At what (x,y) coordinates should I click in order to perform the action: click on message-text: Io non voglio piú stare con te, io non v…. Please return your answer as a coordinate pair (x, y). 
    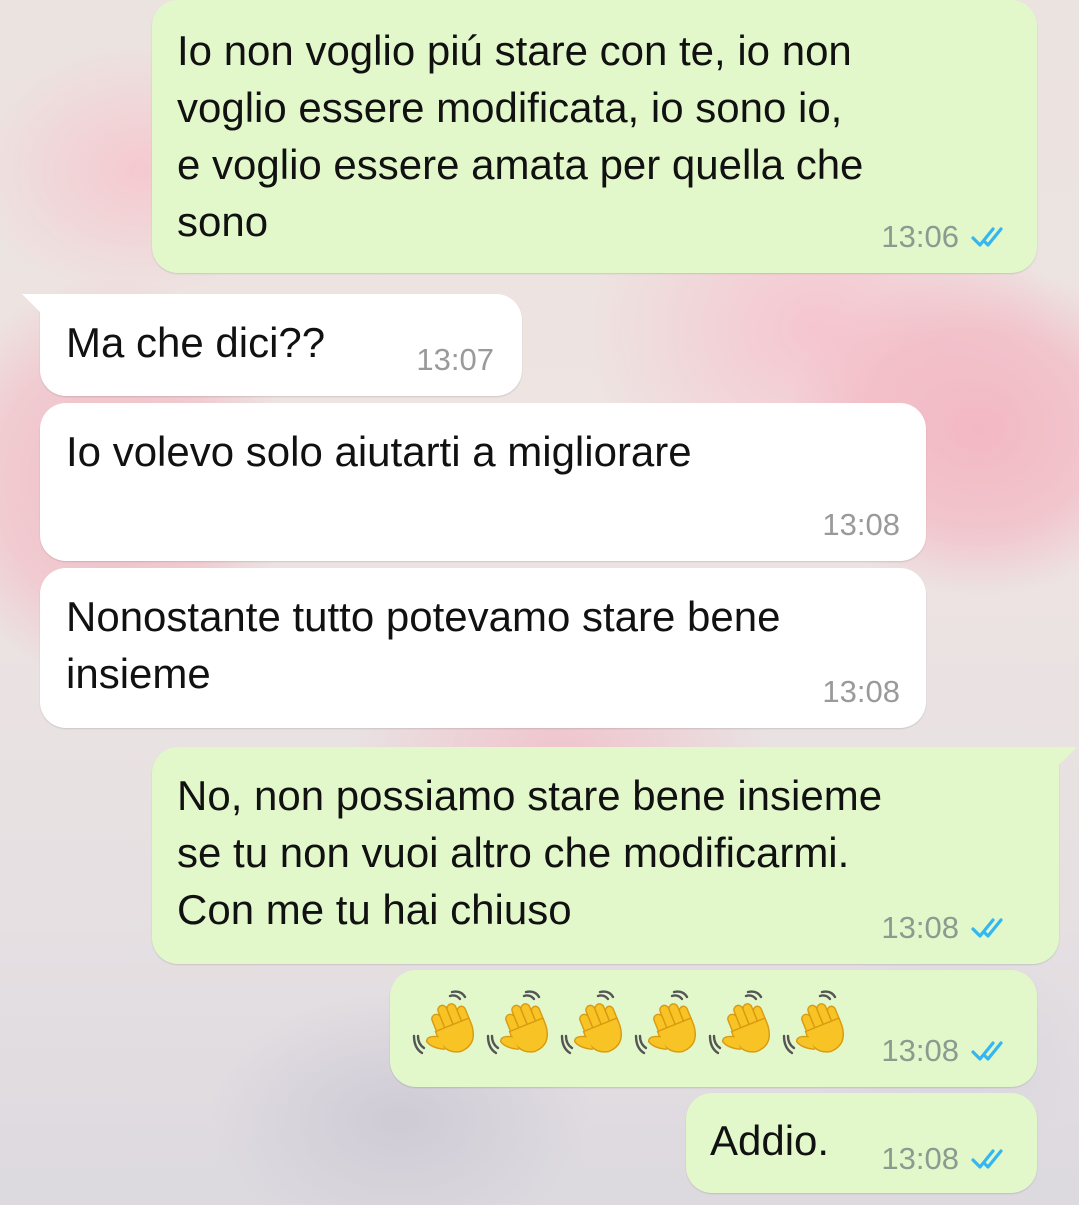
    Looking at the image, I should click on (520, 136).